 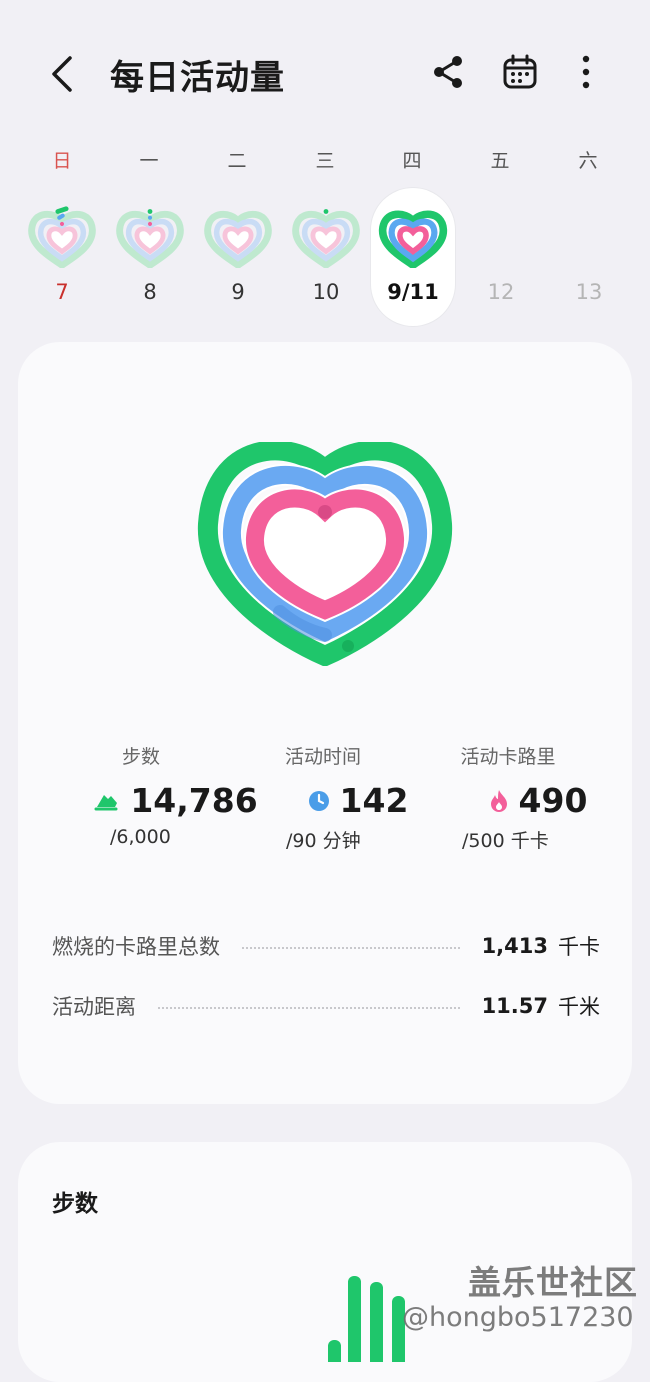 I want to click on day-cell: 9, so click(x=238, y=257).